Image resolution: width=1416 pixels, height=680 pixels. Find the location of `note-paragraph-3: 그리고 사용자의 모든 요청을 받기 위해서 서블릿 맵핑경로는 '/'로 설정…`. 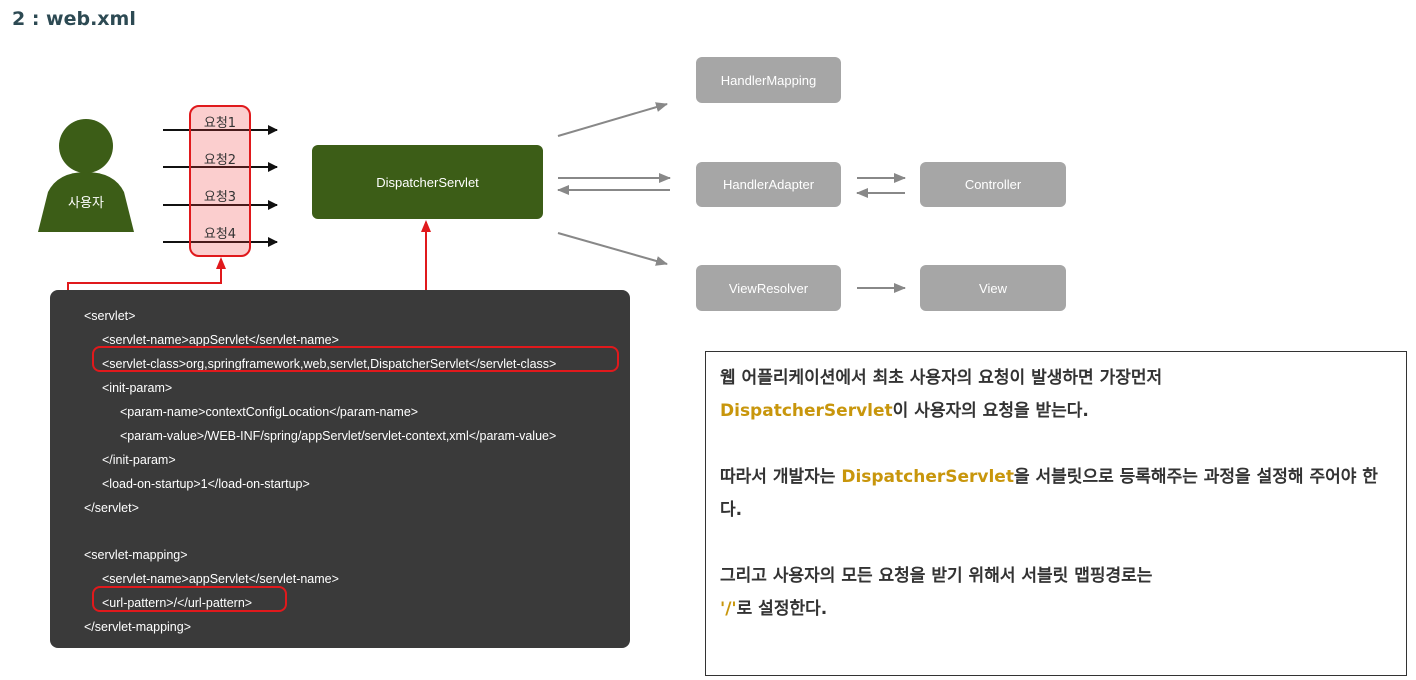

note-paragraph-3: 그리고 사용자의 모든 요청을 받기 위해서 서블릿 맵핑경로는 '/'로 설정… is located at coordinates (1053, 593).